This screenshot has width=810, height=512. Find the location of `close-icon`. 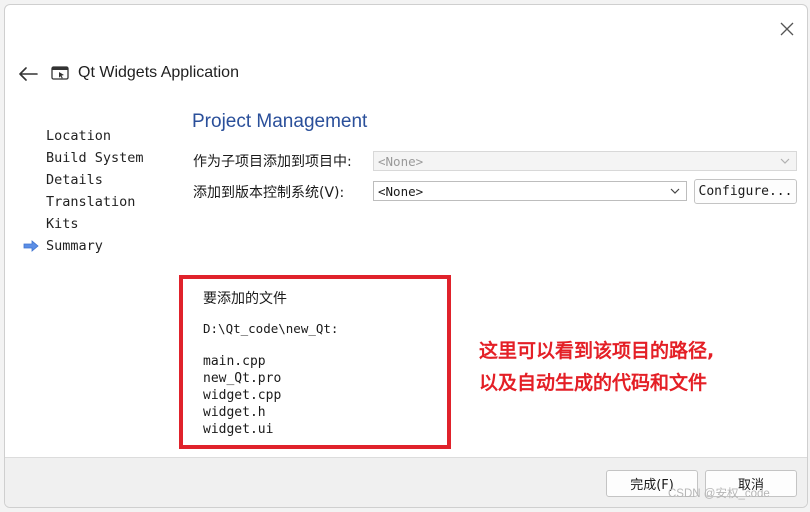

close-icon is located at coordinates (787, 29).